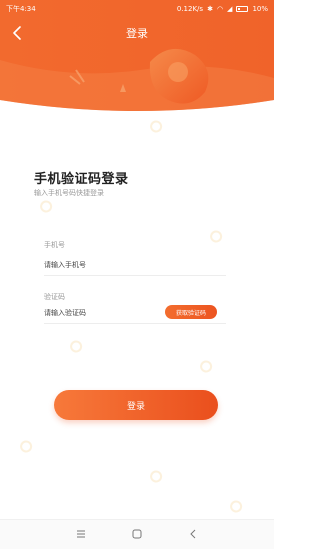 The height and width of the screenshot is (549, 320). I want to click on code-label: 验证码, so click(54, 297).